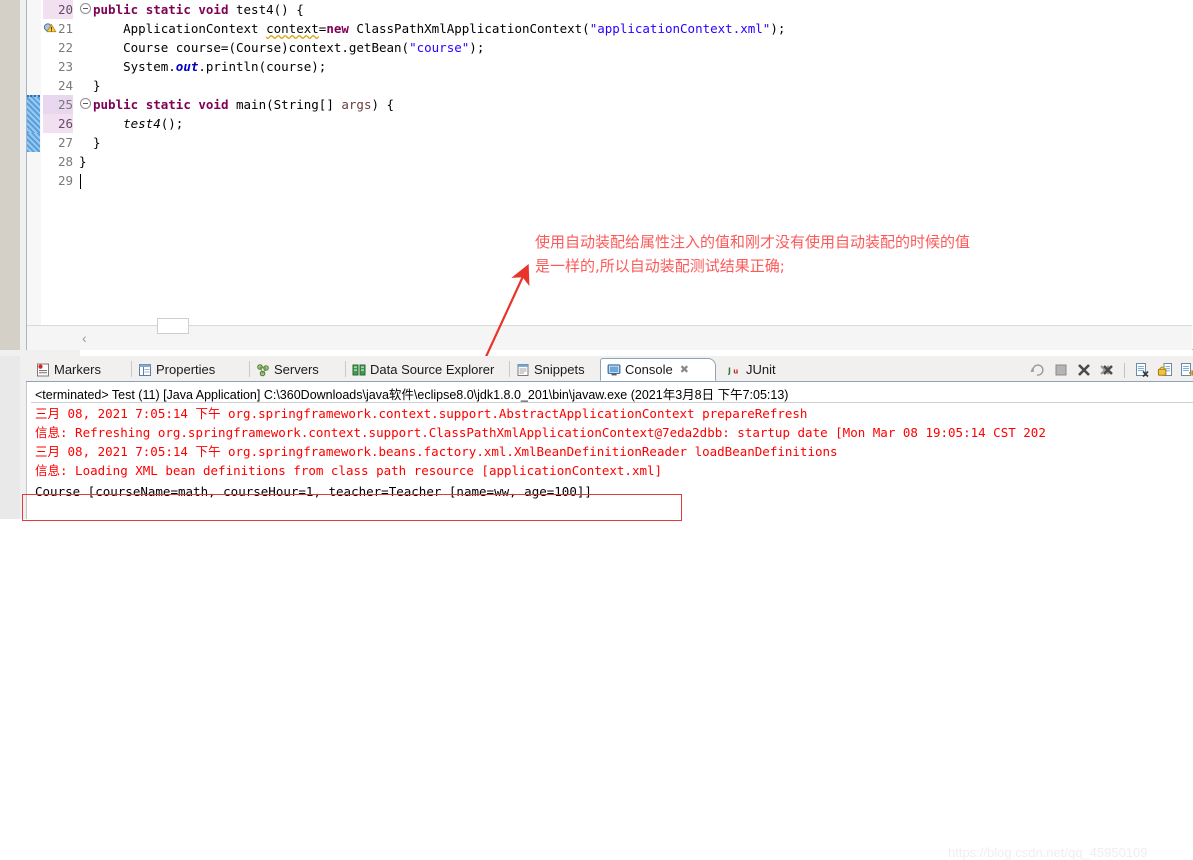 This screenshot has height=860, width=1193. I want to click on panel-left-edge-outer, so click(10, 437).